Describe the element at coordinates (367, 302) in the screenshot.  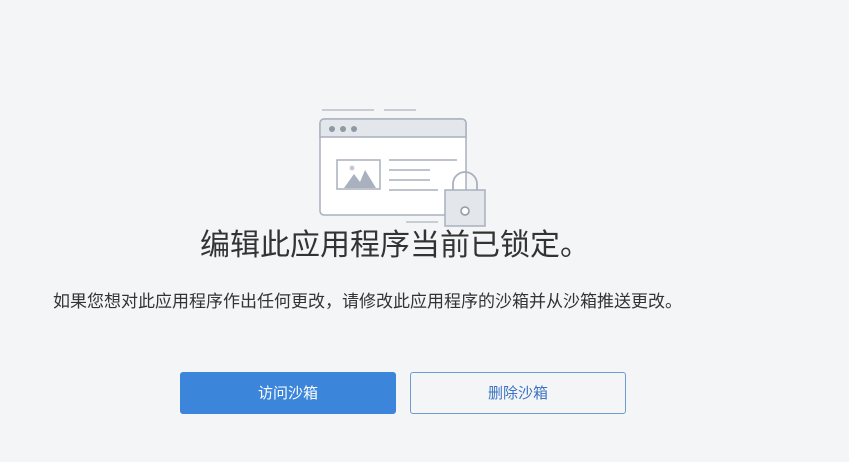
I see `lock-description: 如果您想对此应用程序作出任何更改，请修改此应用程序的沙箱并从沙箱推送更改。` at that location.